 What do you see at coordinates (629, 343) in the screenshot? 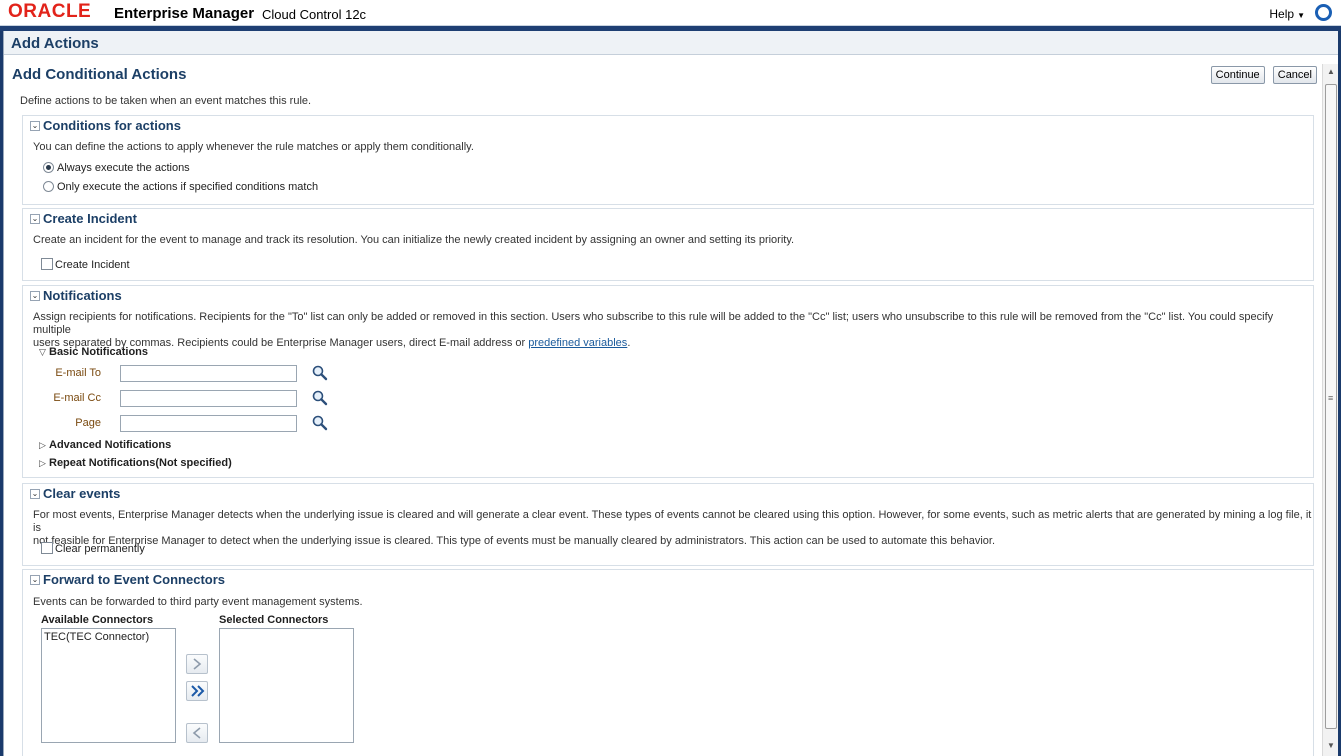
I see `description-end: .` at bounding box center [629, 343].